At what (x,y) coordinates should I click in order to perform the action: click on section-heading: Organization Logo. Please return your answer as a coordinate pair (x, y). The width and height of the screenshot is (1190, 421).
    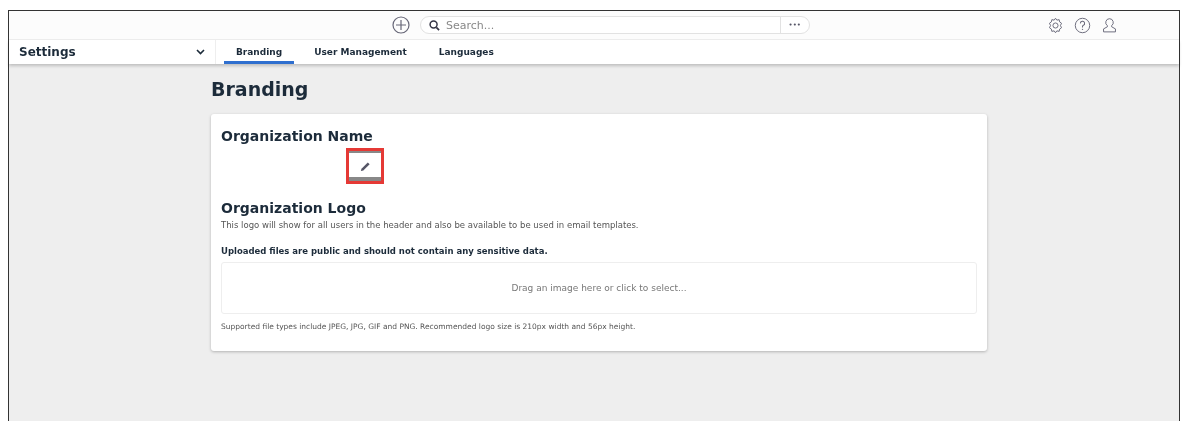
    Looking at the image, I should click on (294, 208).